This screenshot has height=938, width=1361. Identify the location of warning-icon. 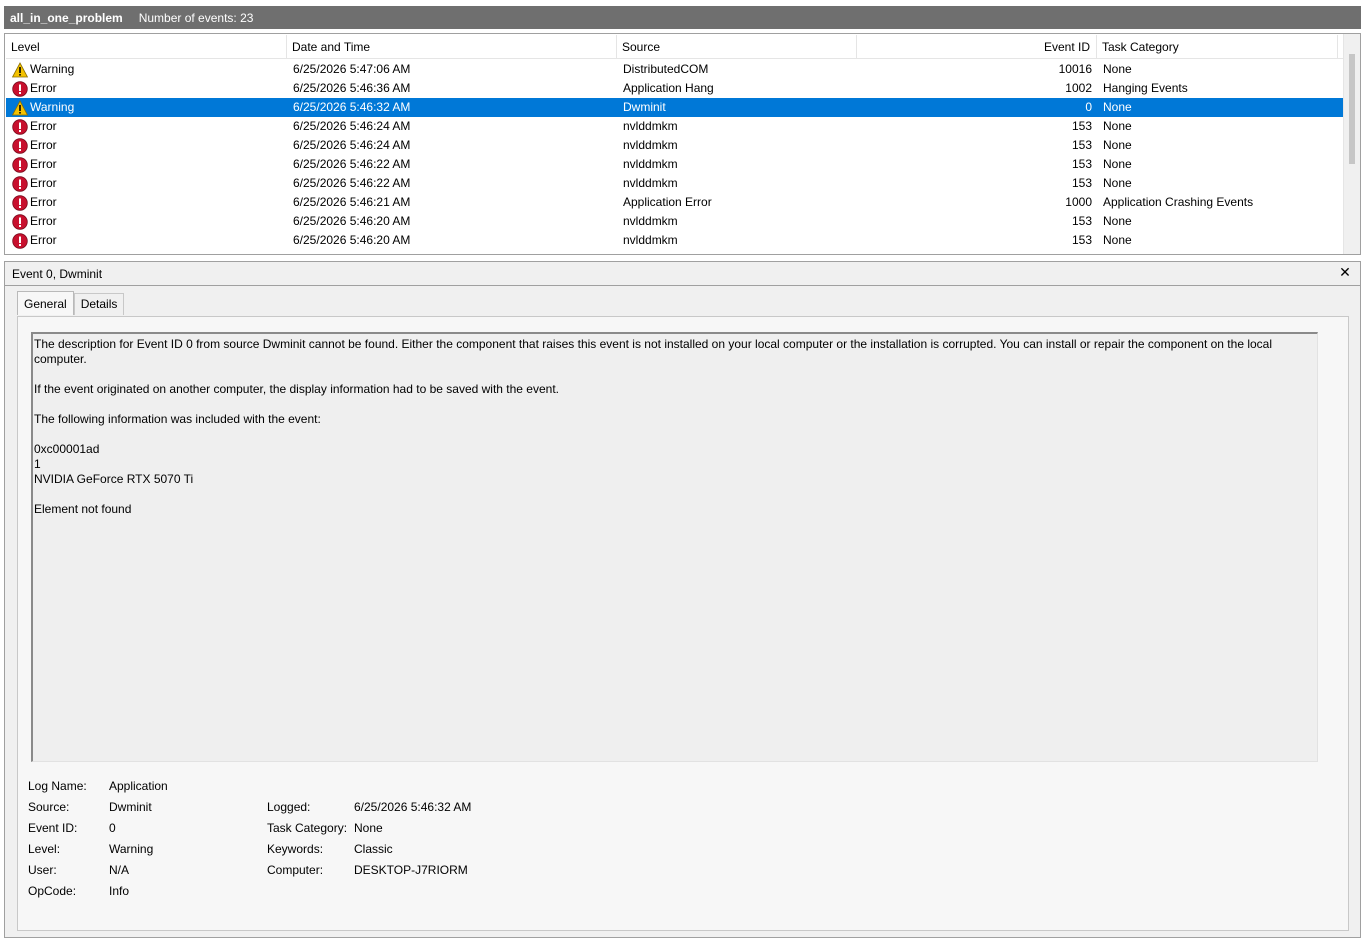
(20, 107).